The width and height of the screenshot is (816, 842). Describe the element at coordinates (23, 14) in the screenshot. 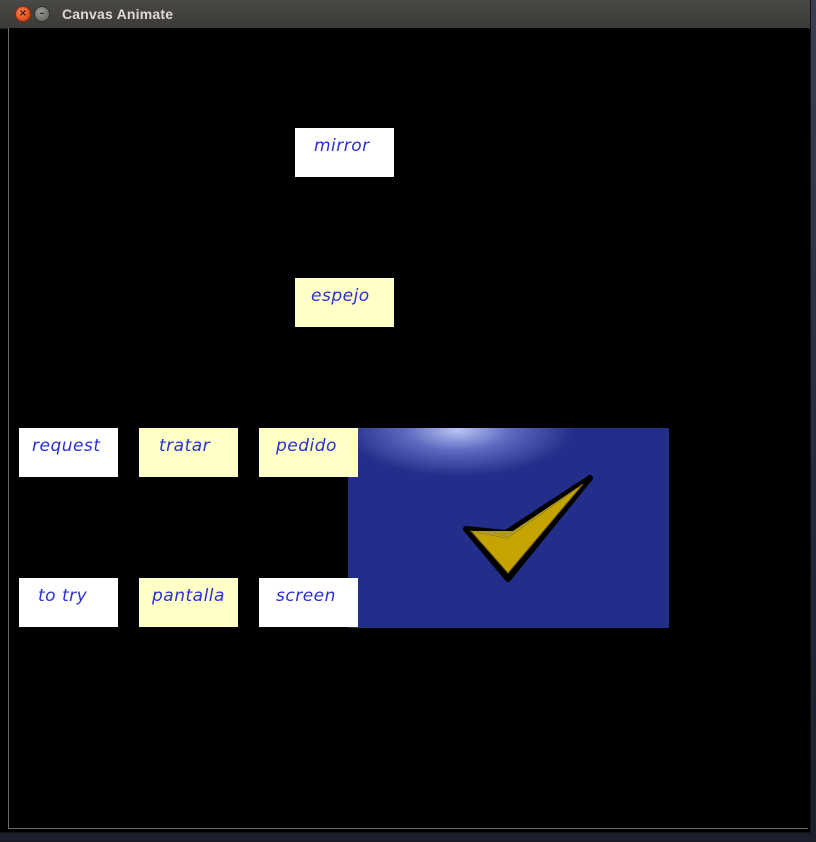

I see `close-icon: ×` at that location.